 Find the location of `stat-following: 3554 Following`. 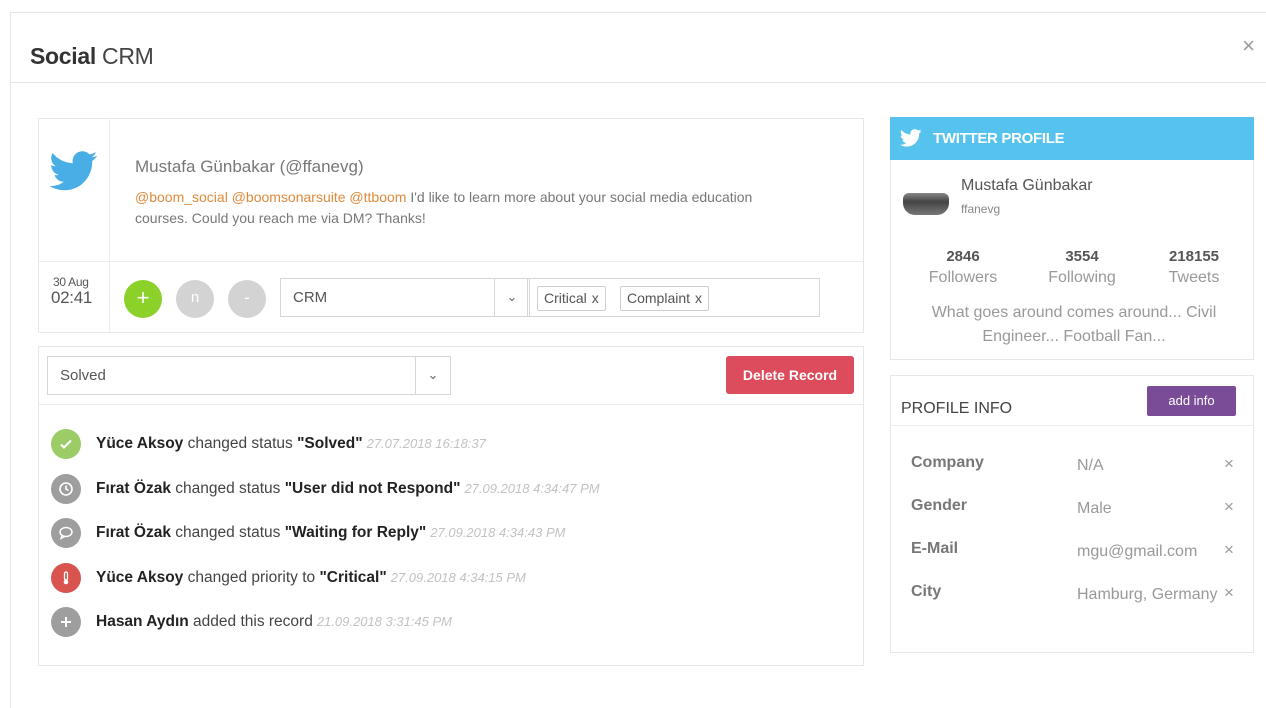

stat-following: 3554 Following is located at coordinates (1082, 267).